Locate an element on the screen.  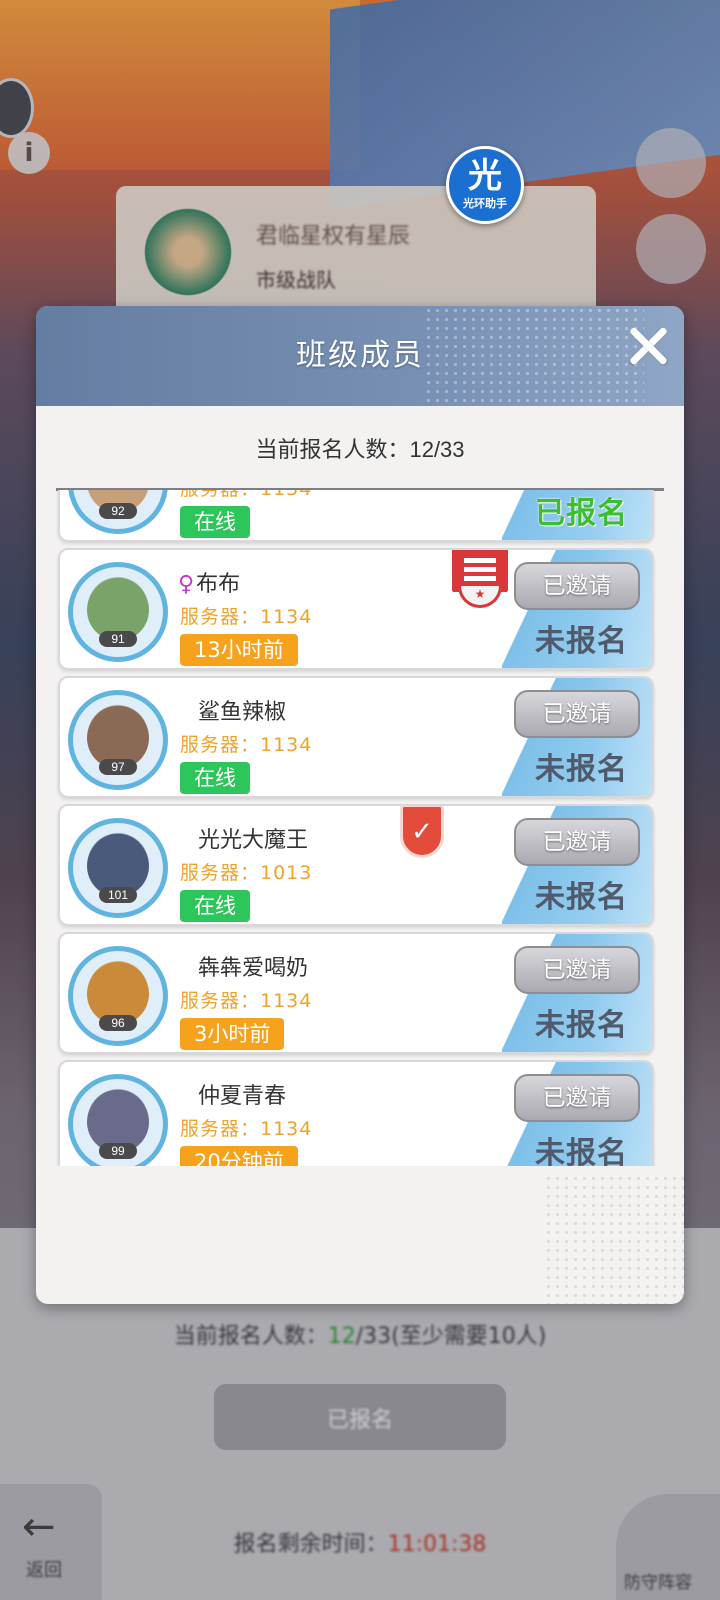
member-name: 犇犇爱喝奶 is located at coordinates (253, 966).